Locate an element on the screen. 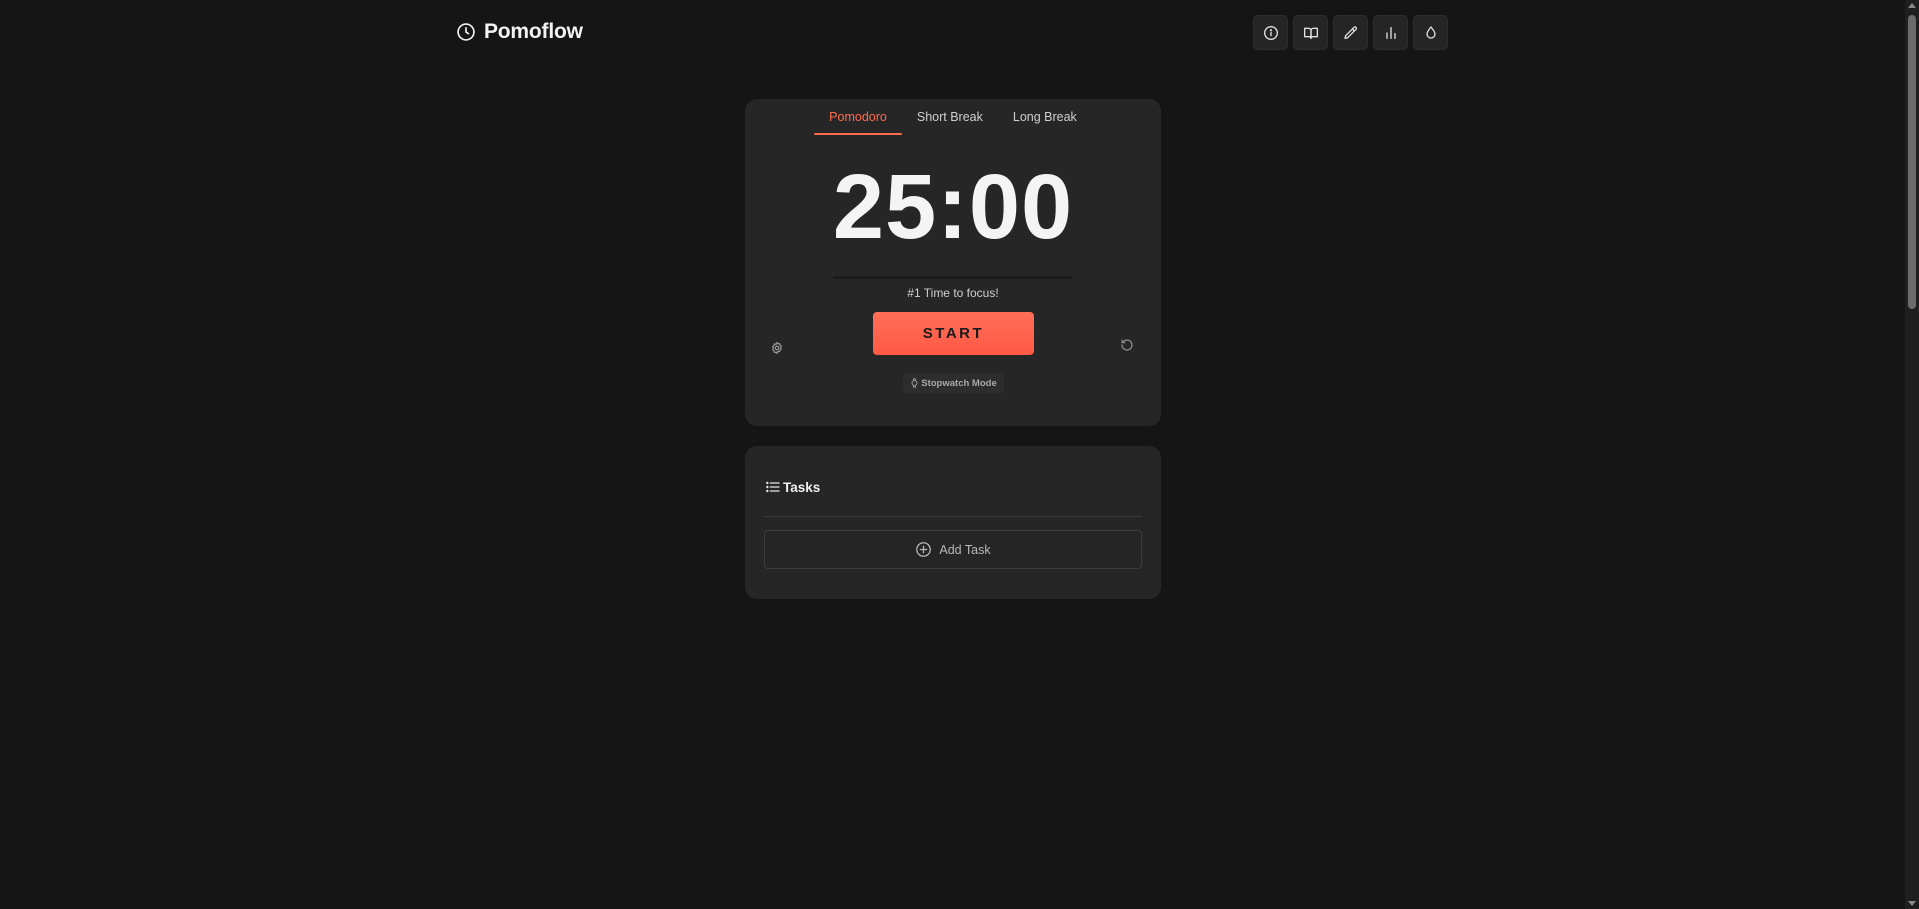 This screenshot has width=1919, height=909. book-icon is located at coordinates (1310, 33).